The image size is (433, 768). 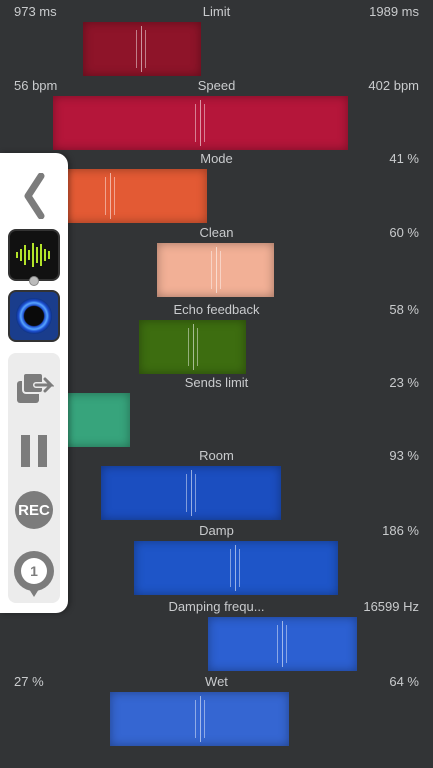 What do you see at coordinates (394, 11) in the screenshot?
I see `param-max-label: 1989 ms` at bounding box center [394, 11].